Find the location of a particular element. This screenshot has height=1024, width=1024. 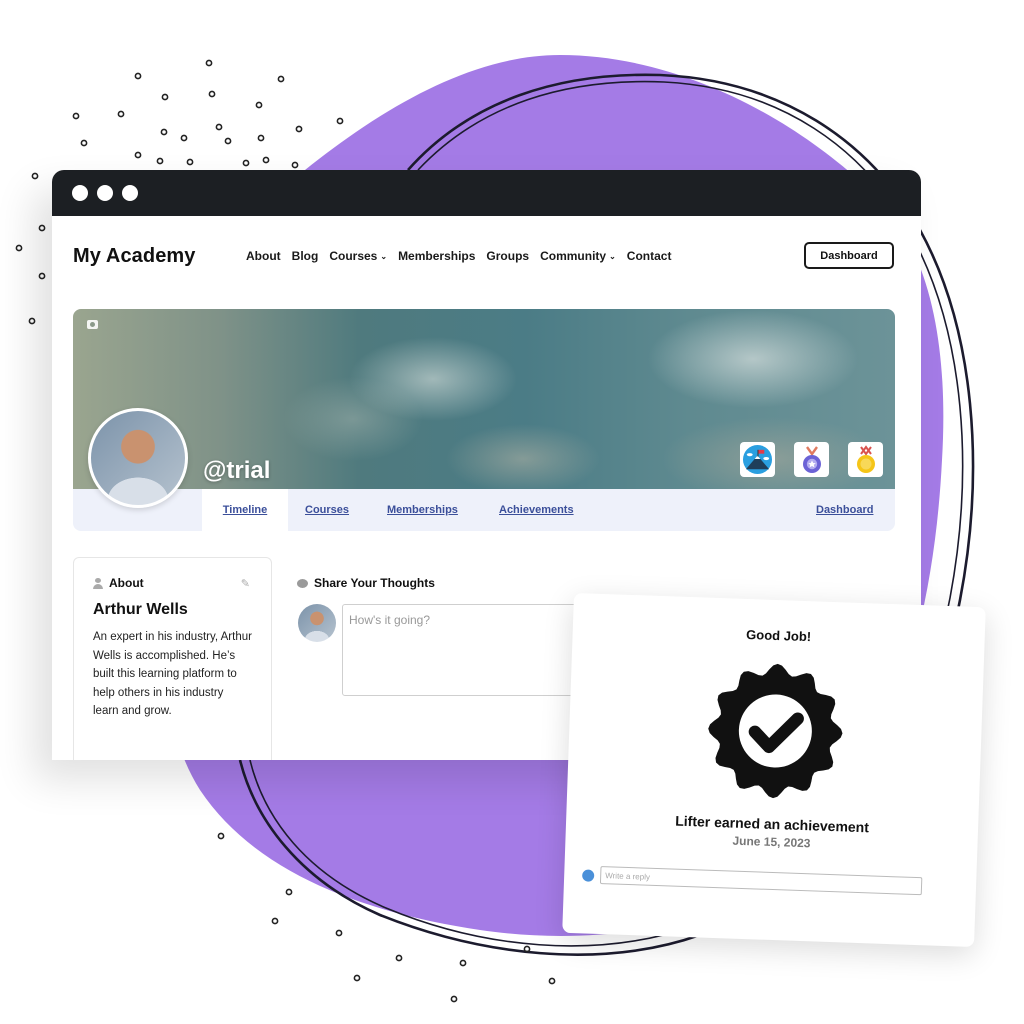

user-icon is located at coordinates (98, 583).